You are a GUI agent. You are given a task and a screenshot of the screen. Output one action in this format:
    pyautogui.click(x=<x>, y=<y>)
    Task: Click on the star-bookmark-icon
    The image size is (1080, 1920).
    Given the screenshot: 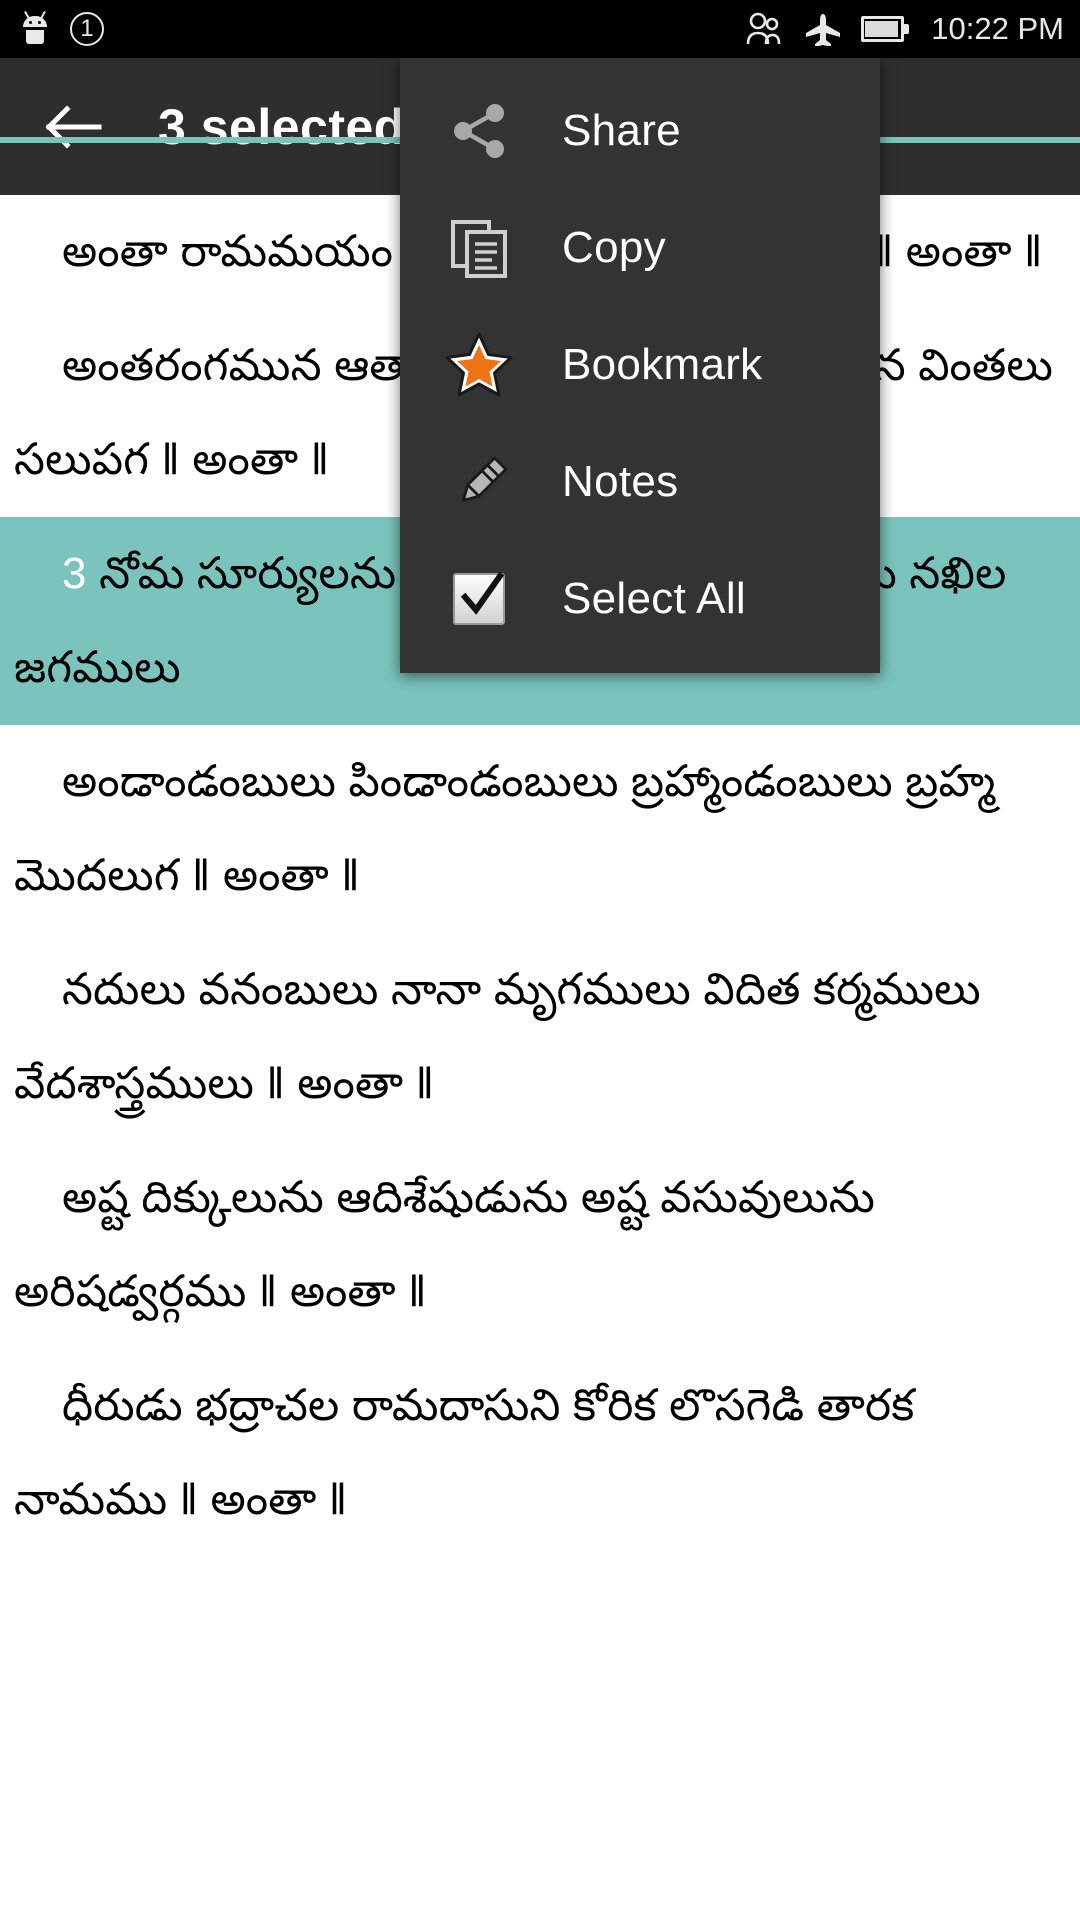 What is the action you would take?
    pyautogui.click(x=479, y=365)
    